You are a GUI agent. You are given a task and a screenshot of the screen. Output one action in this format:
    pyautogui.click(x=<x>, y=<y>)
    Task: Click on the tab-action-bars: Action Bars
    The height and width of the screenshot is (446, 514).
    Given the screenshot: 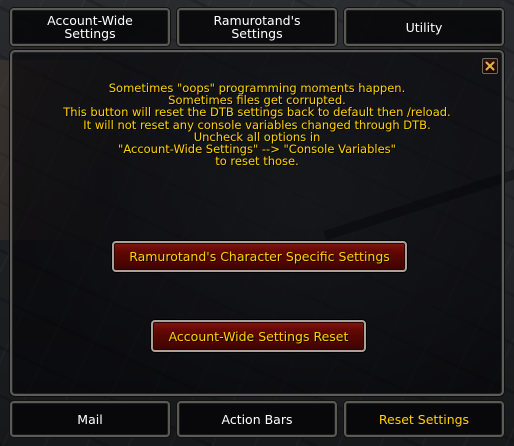 What is the action you would take?
    pyautogui.click(x=257, y=419)
    